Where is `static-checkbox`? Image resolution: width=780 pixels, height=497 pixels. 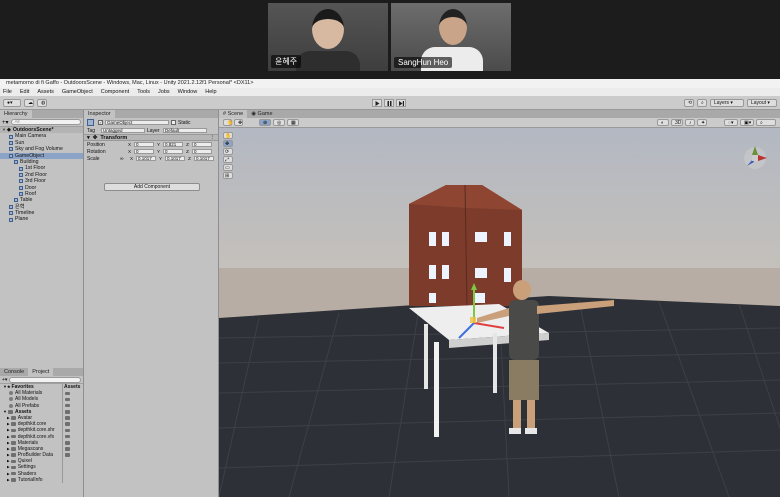
static-checkbox is located at coordinates (173, 122).